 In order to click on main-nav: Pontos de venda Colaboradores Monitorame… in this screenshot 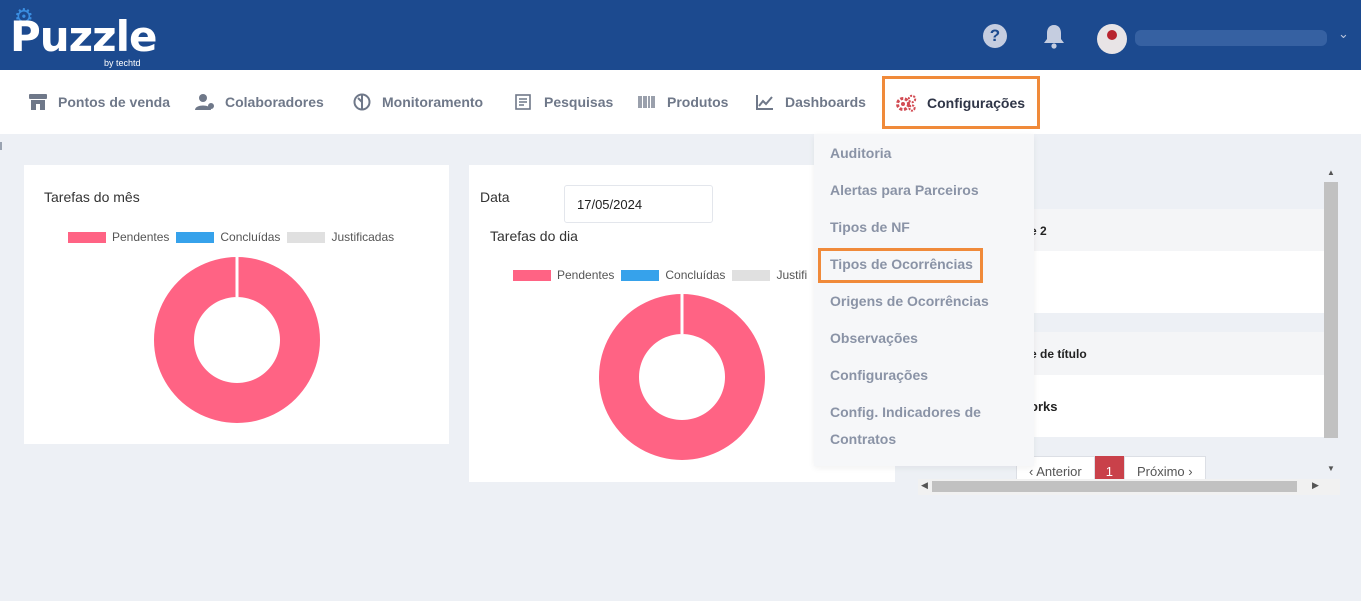, I will do `click(680, 102)`.